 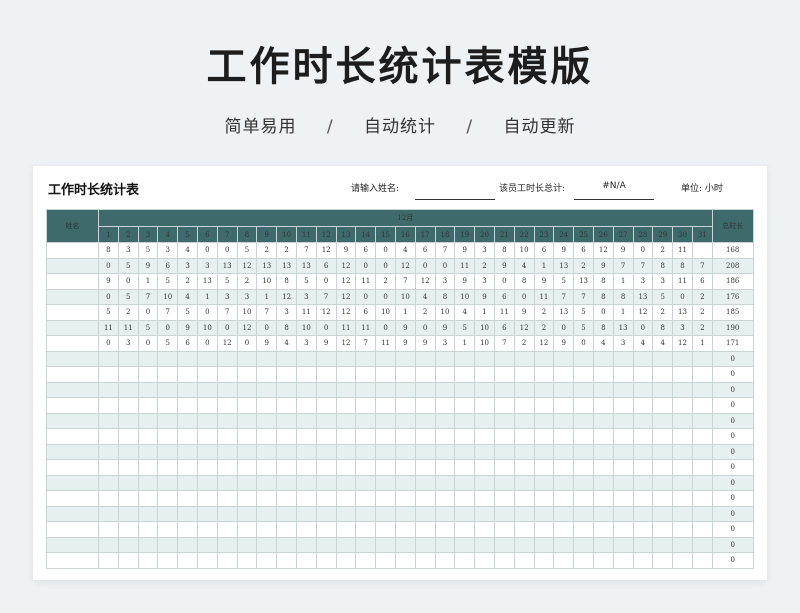 I want to click on hours-cell: 5, so click(x=227, y=281).